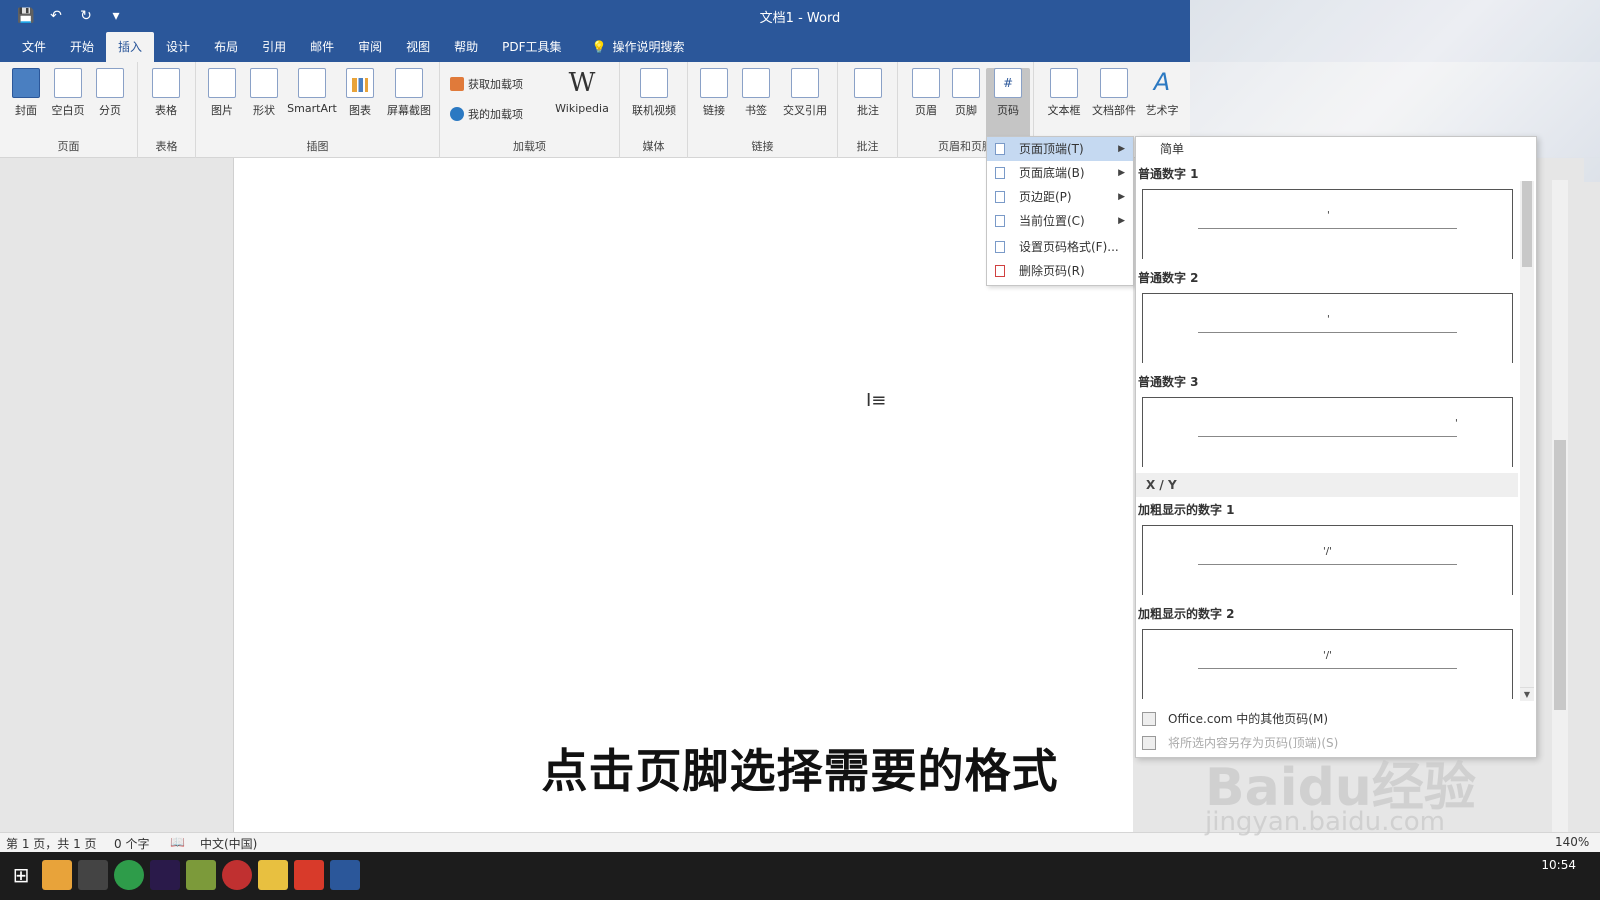 The width and height of the screenshot is (1600, 900). I want to click on shape-button: 形状, so click(264, 93).